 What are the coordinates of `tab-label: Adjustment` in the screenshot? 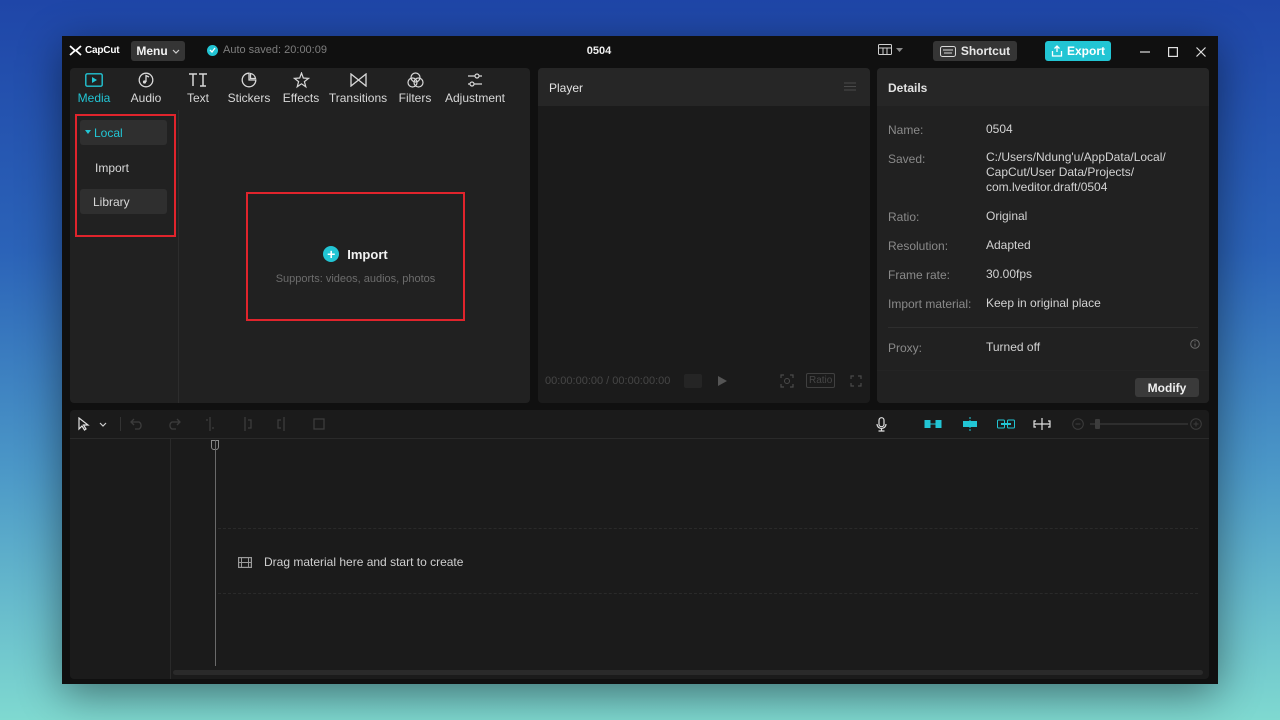 It's located at (475, 98).